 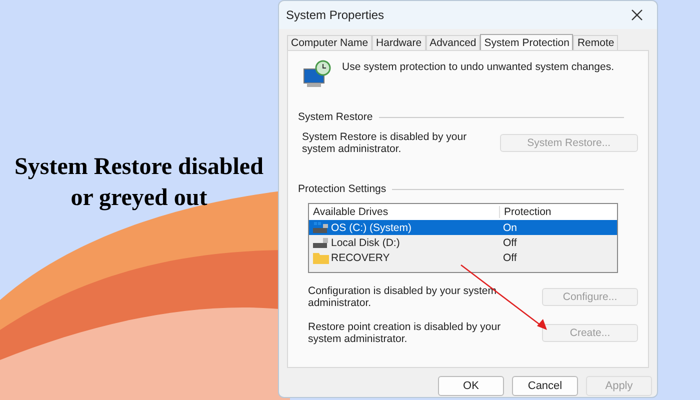 I want to click on drive-name: RECOVERY, so click(x=360, y=258).